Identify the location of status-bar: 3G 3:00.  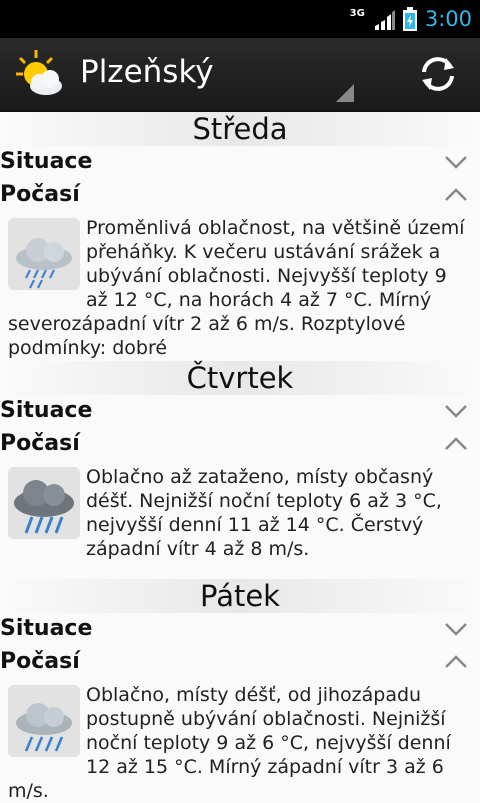
(240, 19).